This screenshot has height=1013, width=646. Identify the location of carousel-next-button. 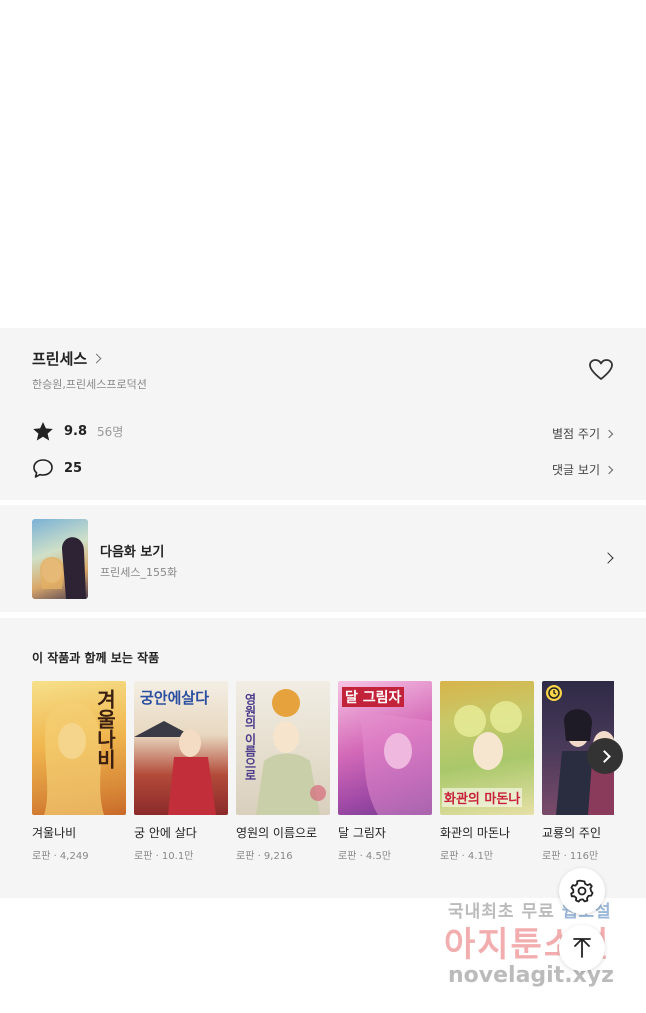
(605, 756).